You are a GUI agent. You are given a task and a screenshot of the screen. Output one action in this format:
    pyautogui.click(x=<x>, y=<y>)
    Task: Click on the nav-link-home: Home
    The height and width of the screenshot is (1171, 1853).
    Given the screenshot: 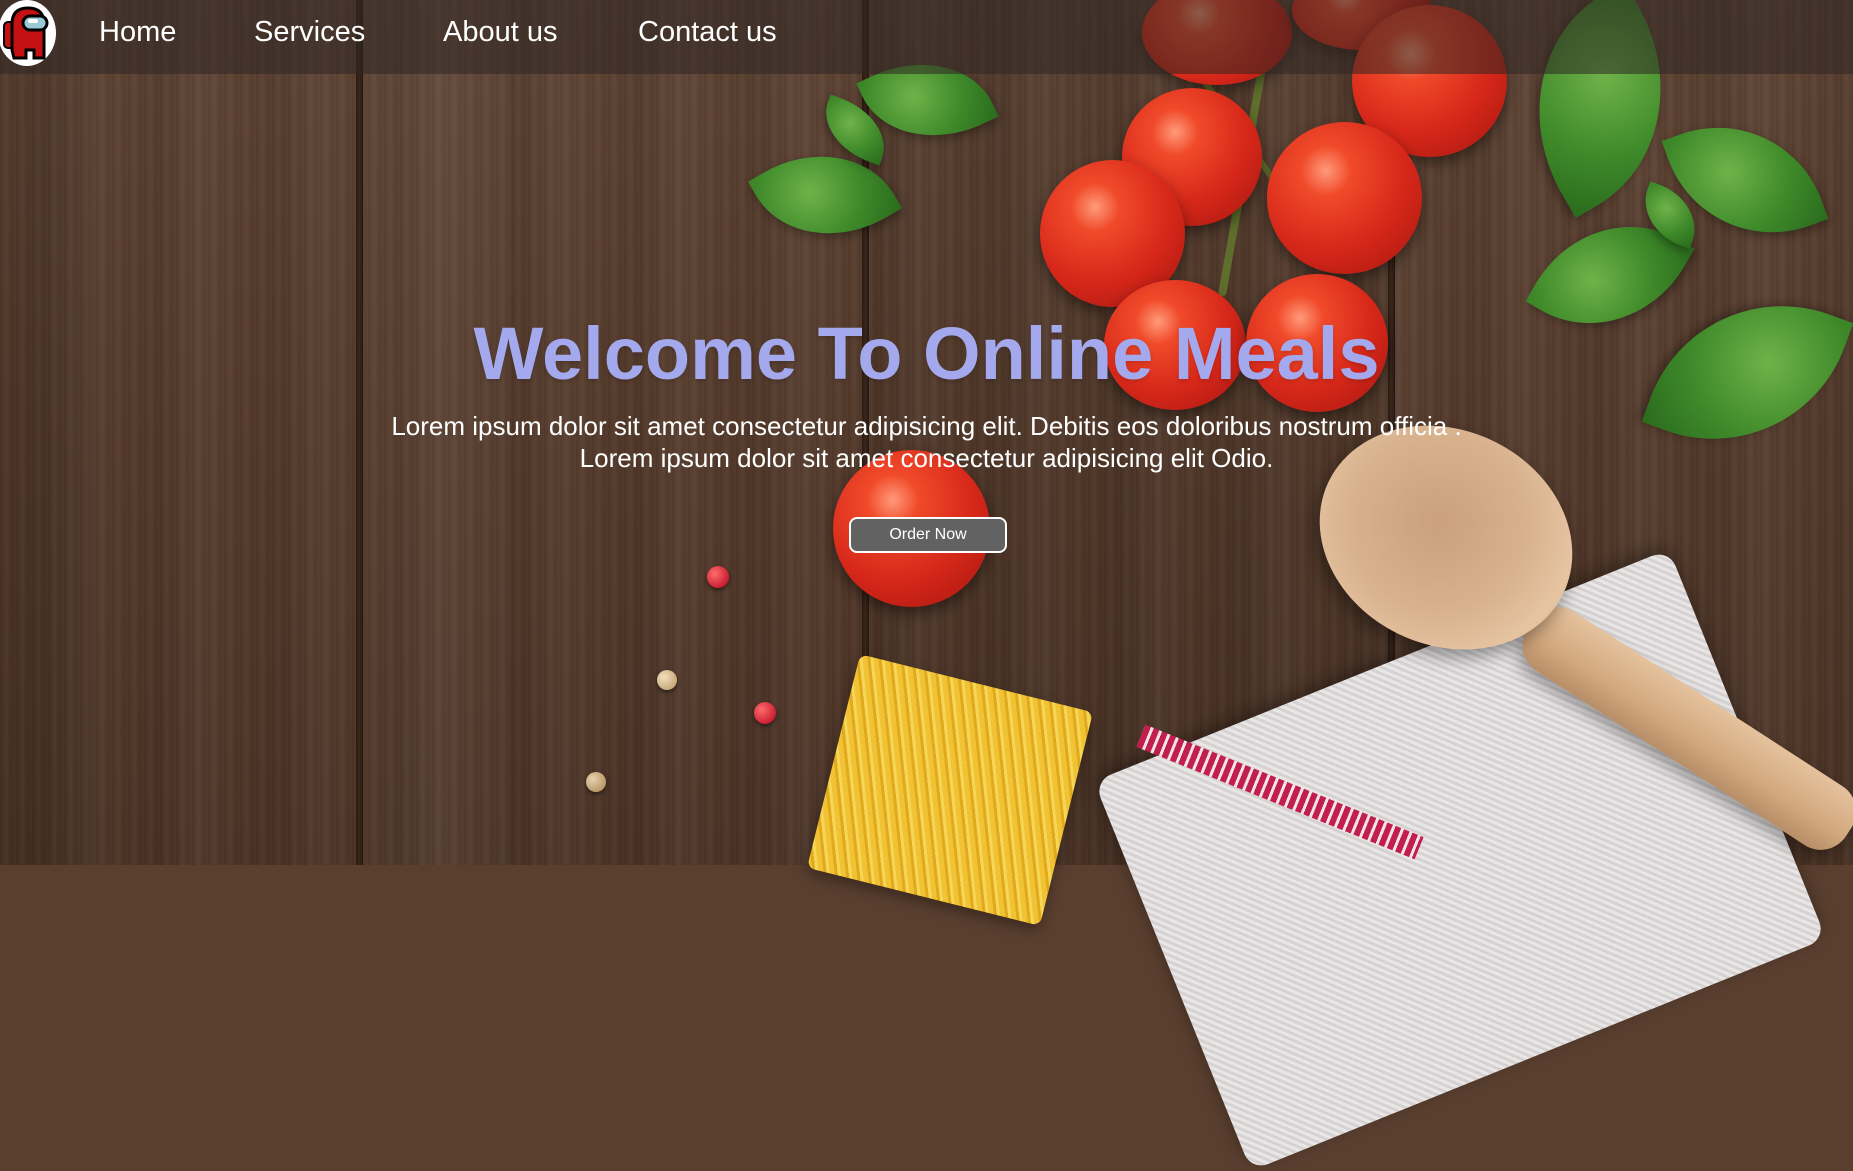 What is the action you would take?
    pyautogui.click(x=137, y=32)
    